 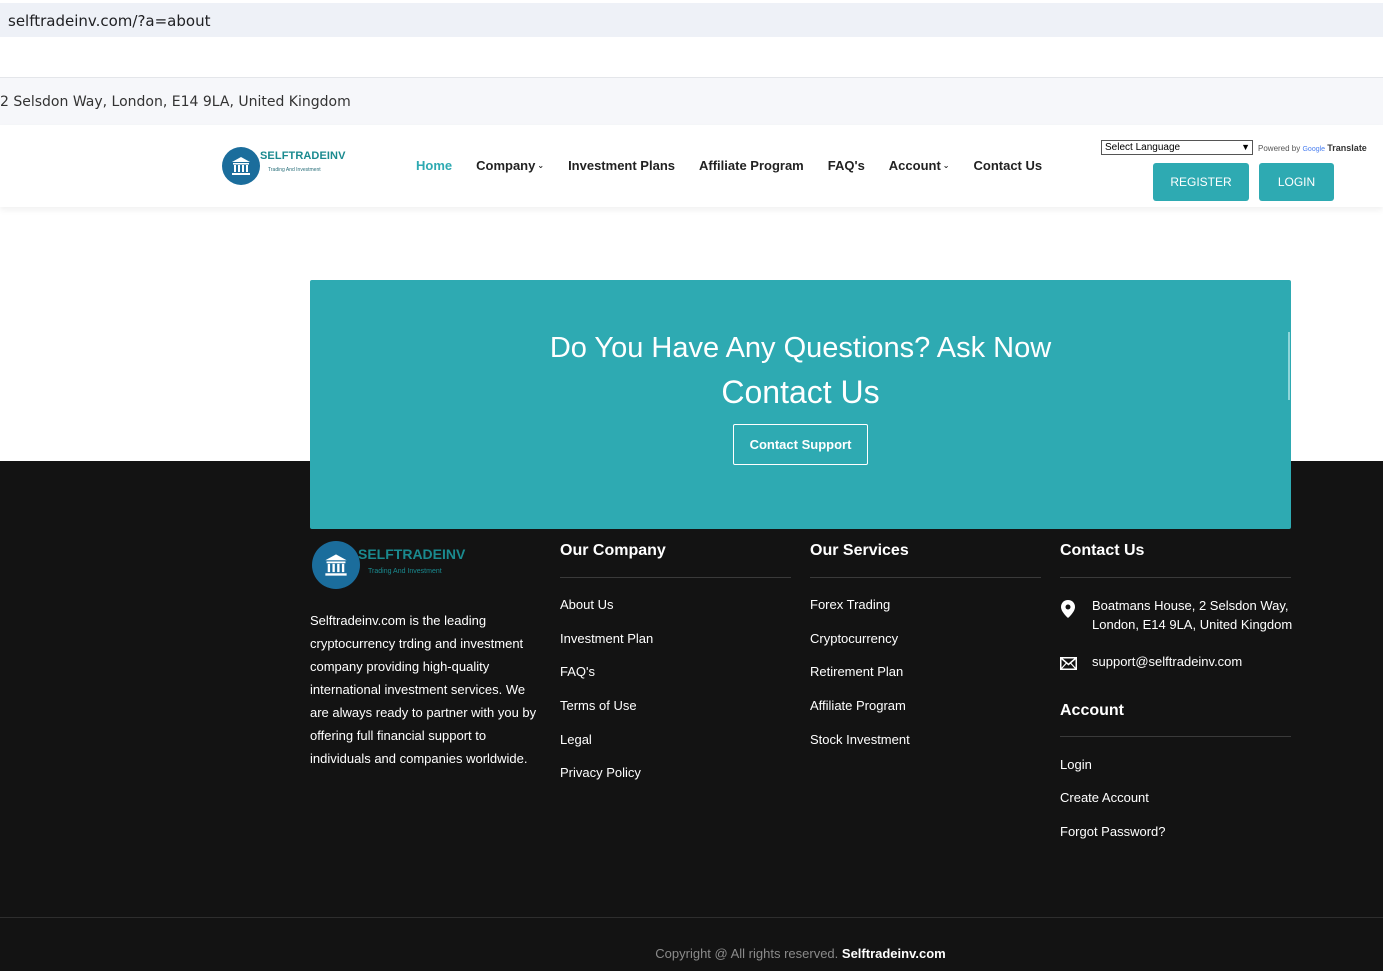 I want to click on nav-affiliate-program: Affiliate Program, so click(x=751, y=165).